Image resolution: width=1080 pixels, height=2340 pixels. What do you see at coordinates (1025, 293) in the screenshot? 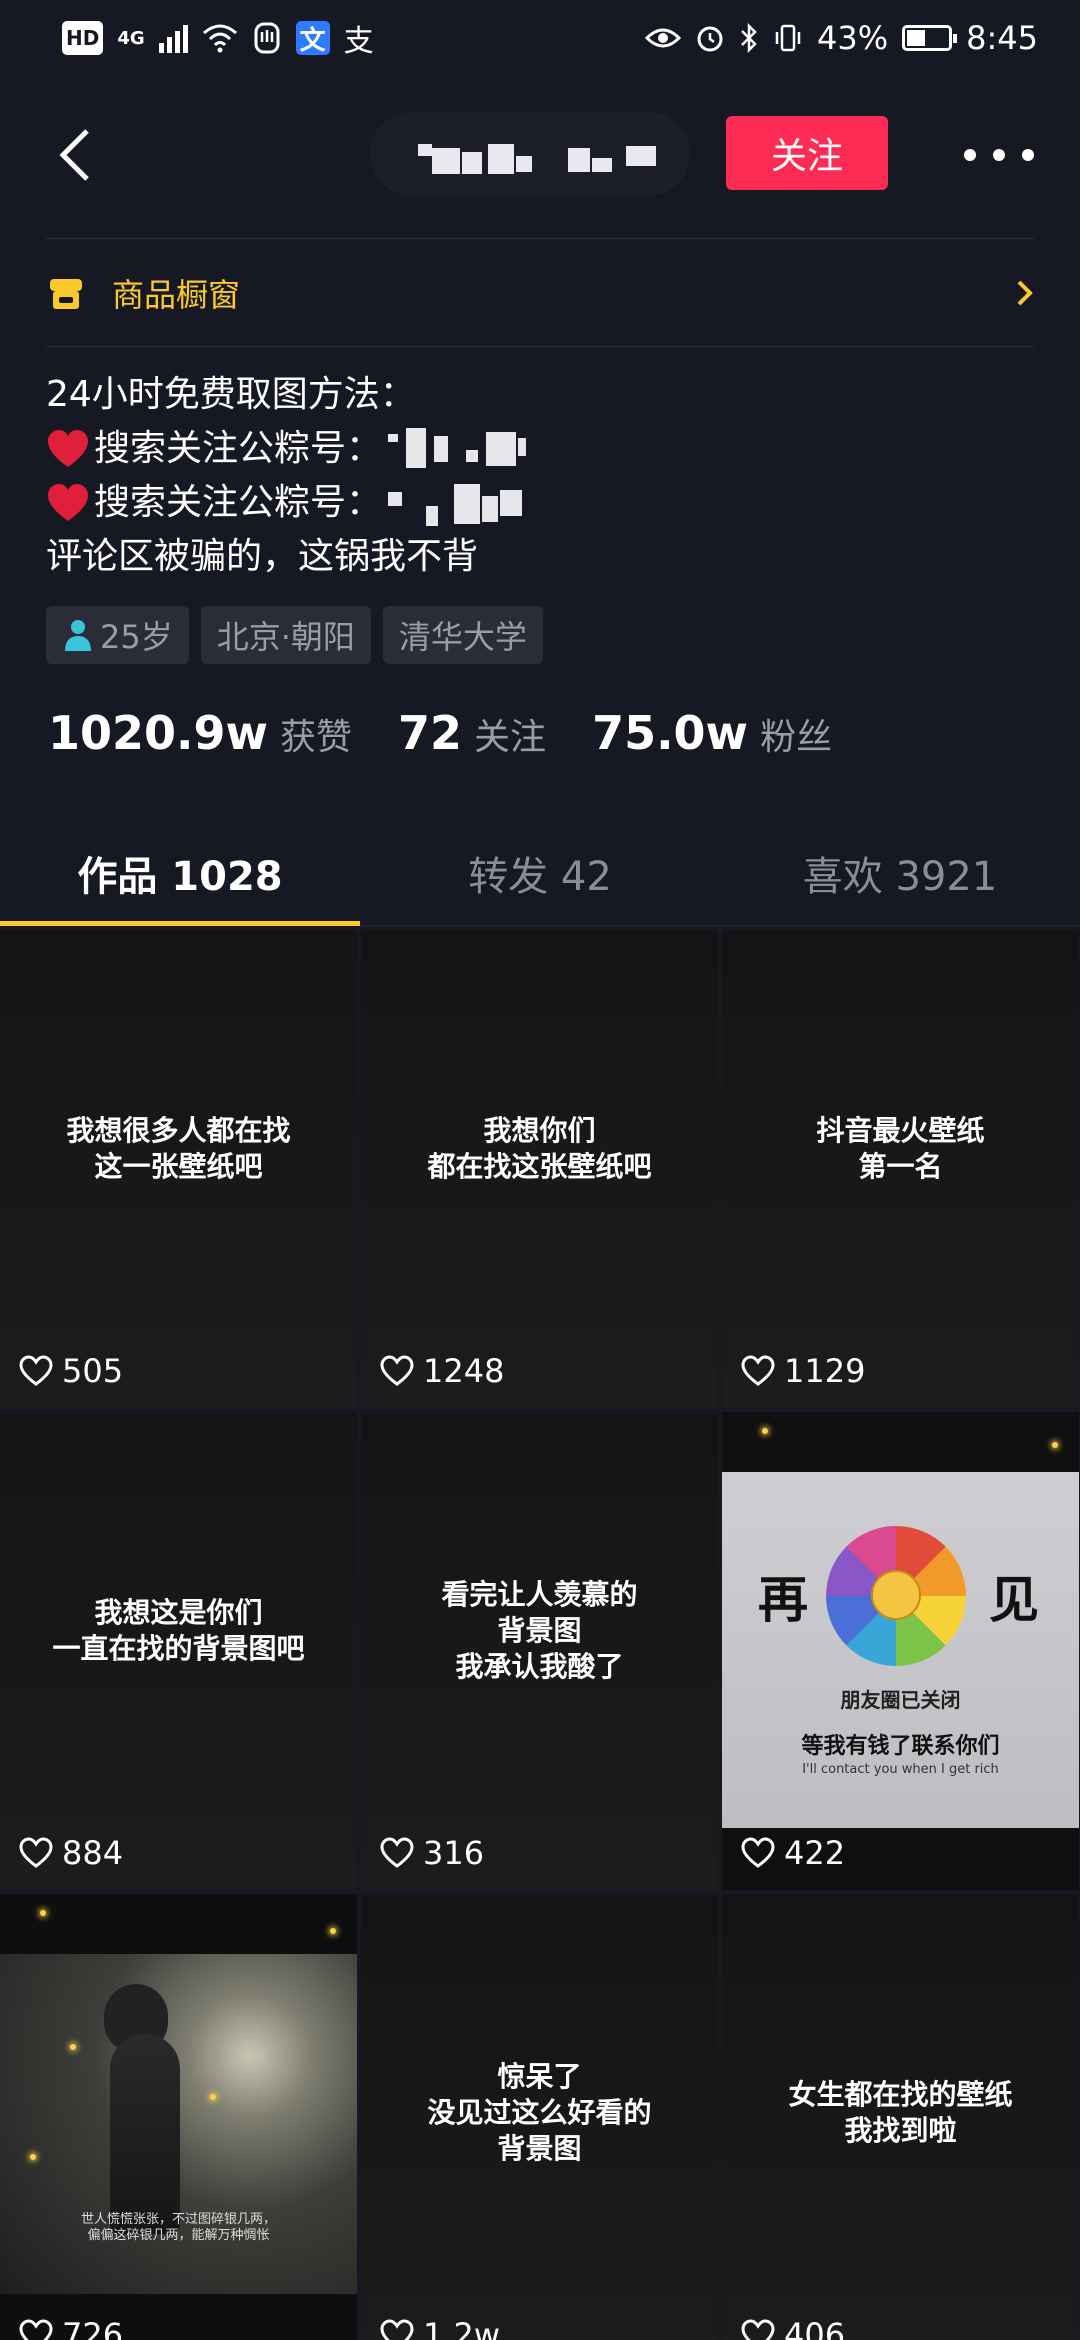
I see `chevron-right-icon` at bounding box center [1025, 293].